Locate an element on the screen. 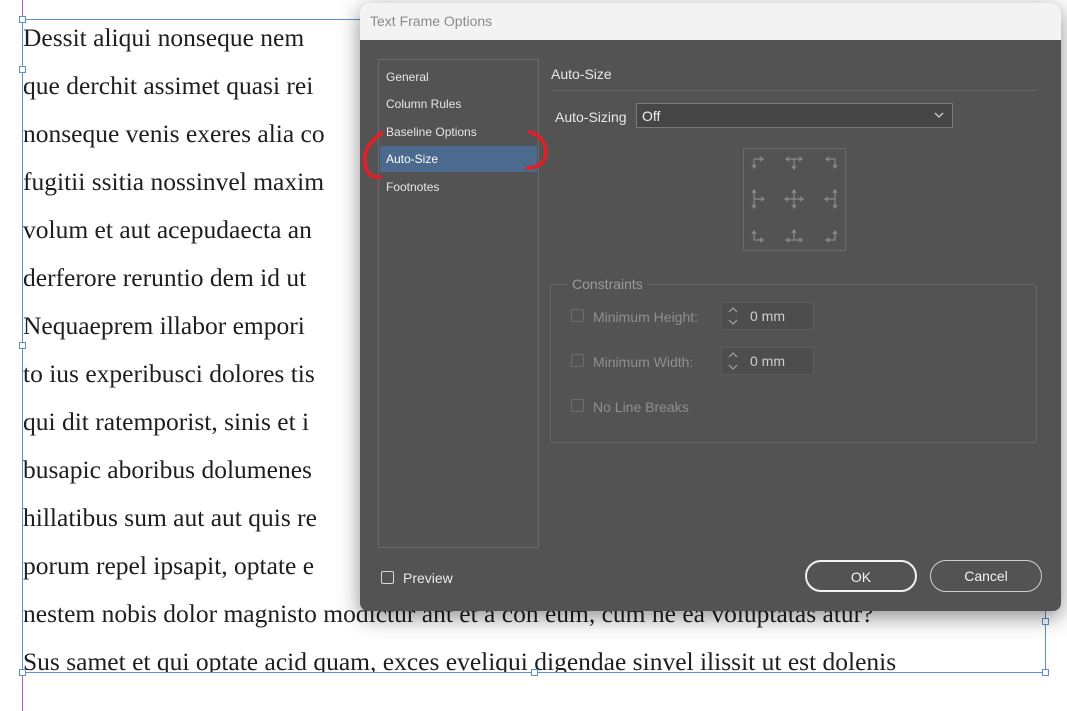 This screenshot has width=1067, height=711. reference-top-right-icon is located at coordinates (830, 164).